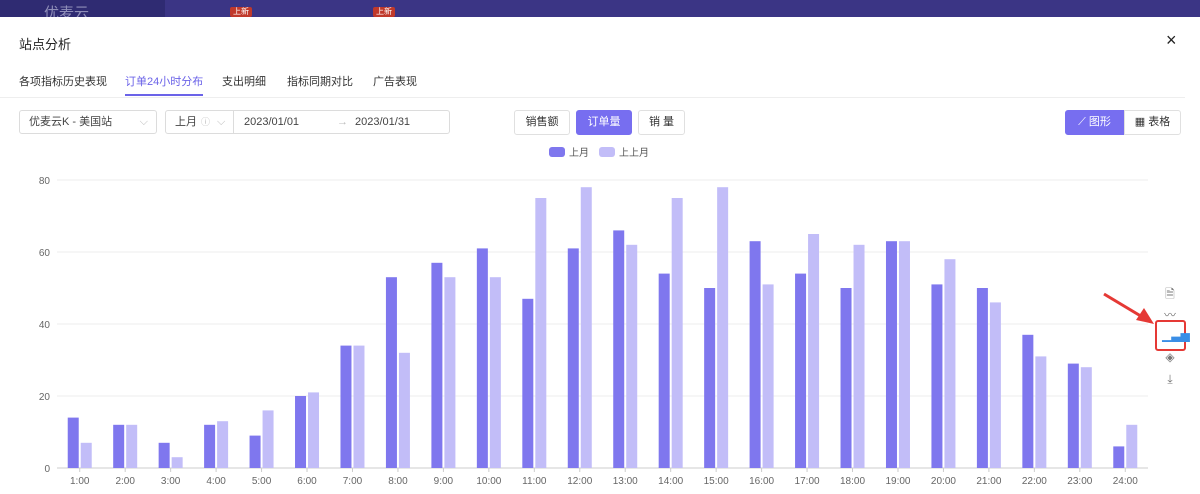  I want to click on x-tick-label: 12:00, so click(579, 481).